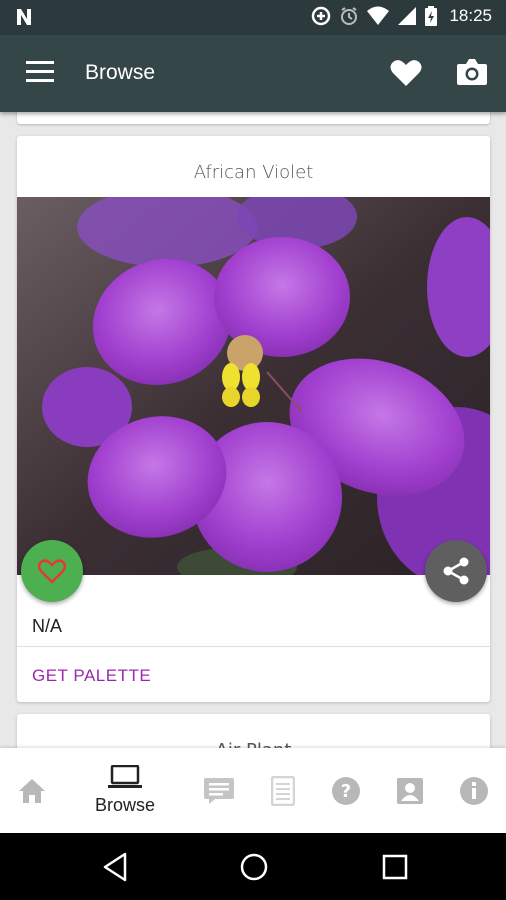 The height and width of the screenshot is (900, 506). I want to click on contact-icon, so click(410, 790).